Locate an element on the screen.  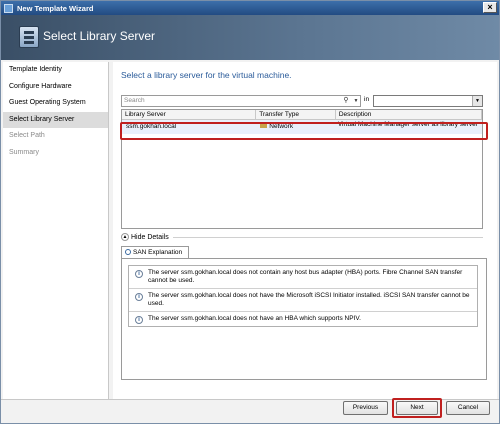
nav-step-guest-os: Guest Operating System is located at coordinates (55, 103).